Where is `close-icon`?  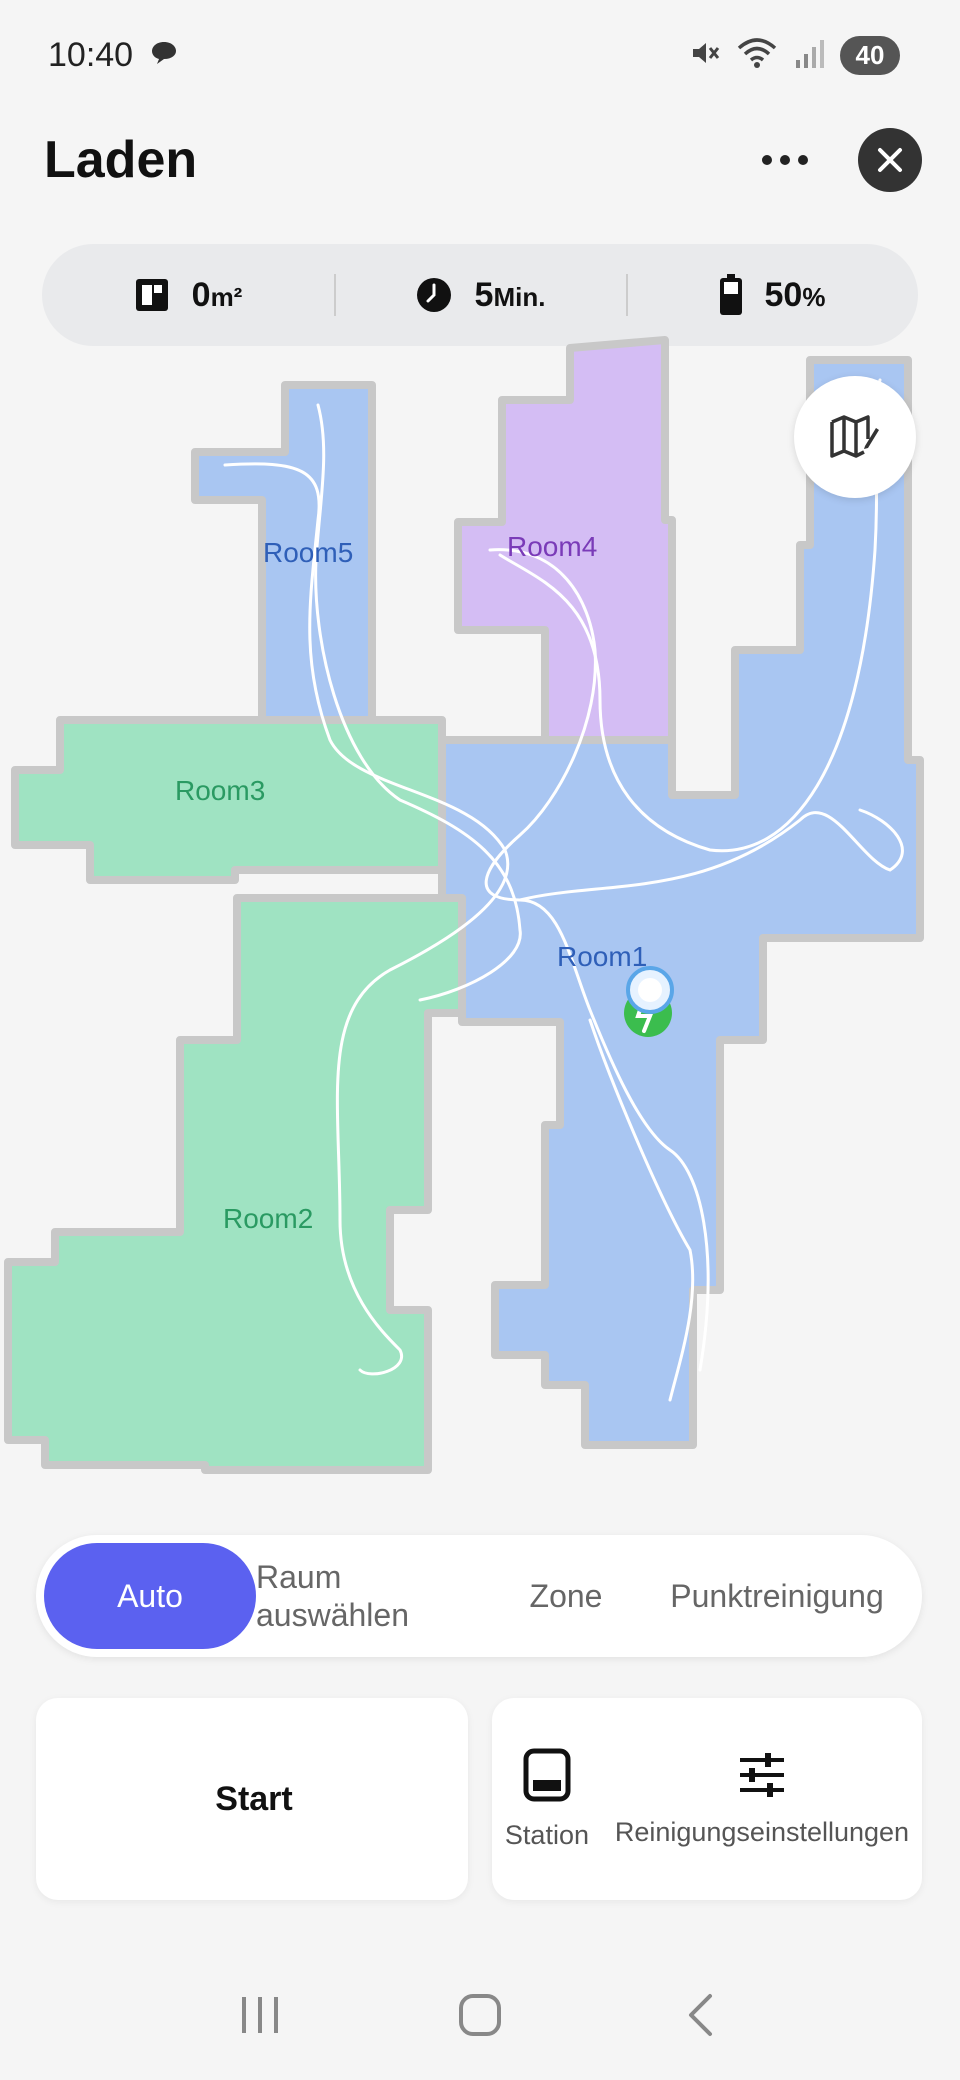 close-icon is located at coordinates (890, 160).